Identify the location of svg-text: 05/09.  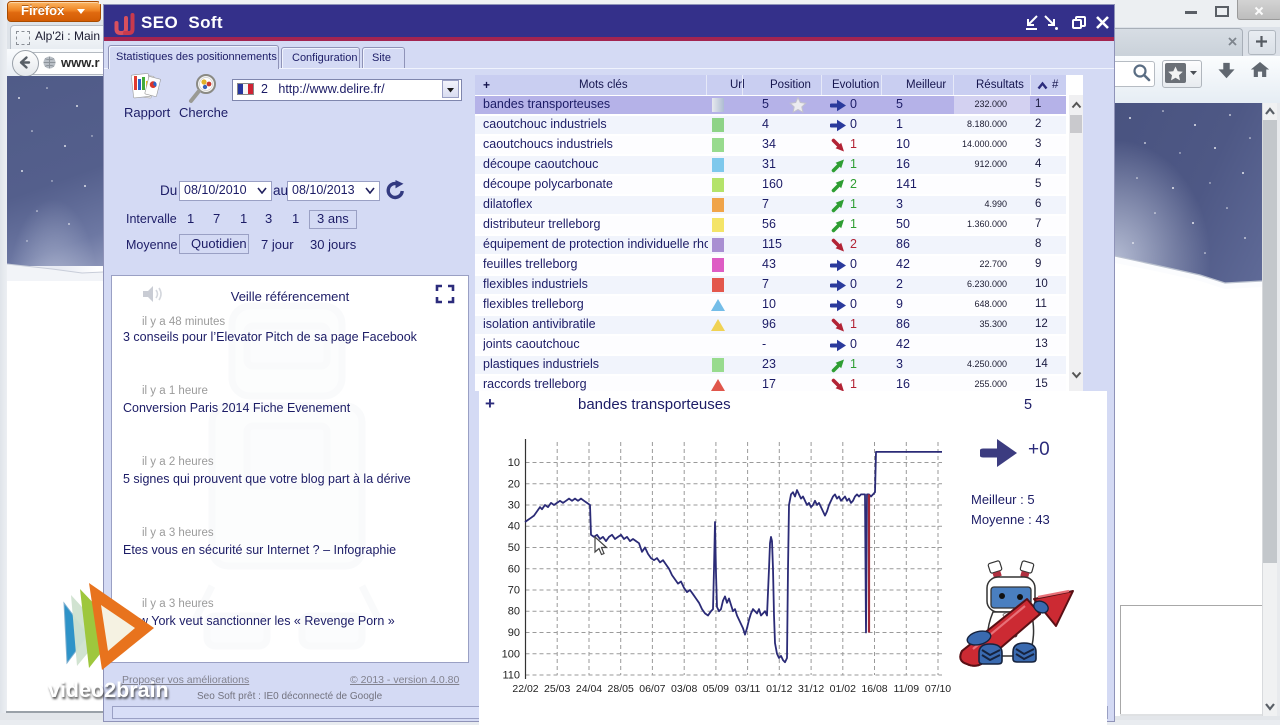
(716, 689).